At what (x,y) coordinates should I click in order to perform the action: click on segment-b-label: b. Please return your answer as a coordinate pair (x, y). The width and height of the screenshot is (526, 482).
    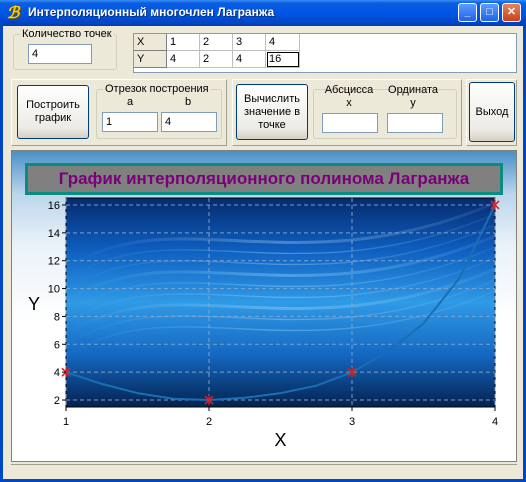
    Looking at the image, I should click on (188, 102).